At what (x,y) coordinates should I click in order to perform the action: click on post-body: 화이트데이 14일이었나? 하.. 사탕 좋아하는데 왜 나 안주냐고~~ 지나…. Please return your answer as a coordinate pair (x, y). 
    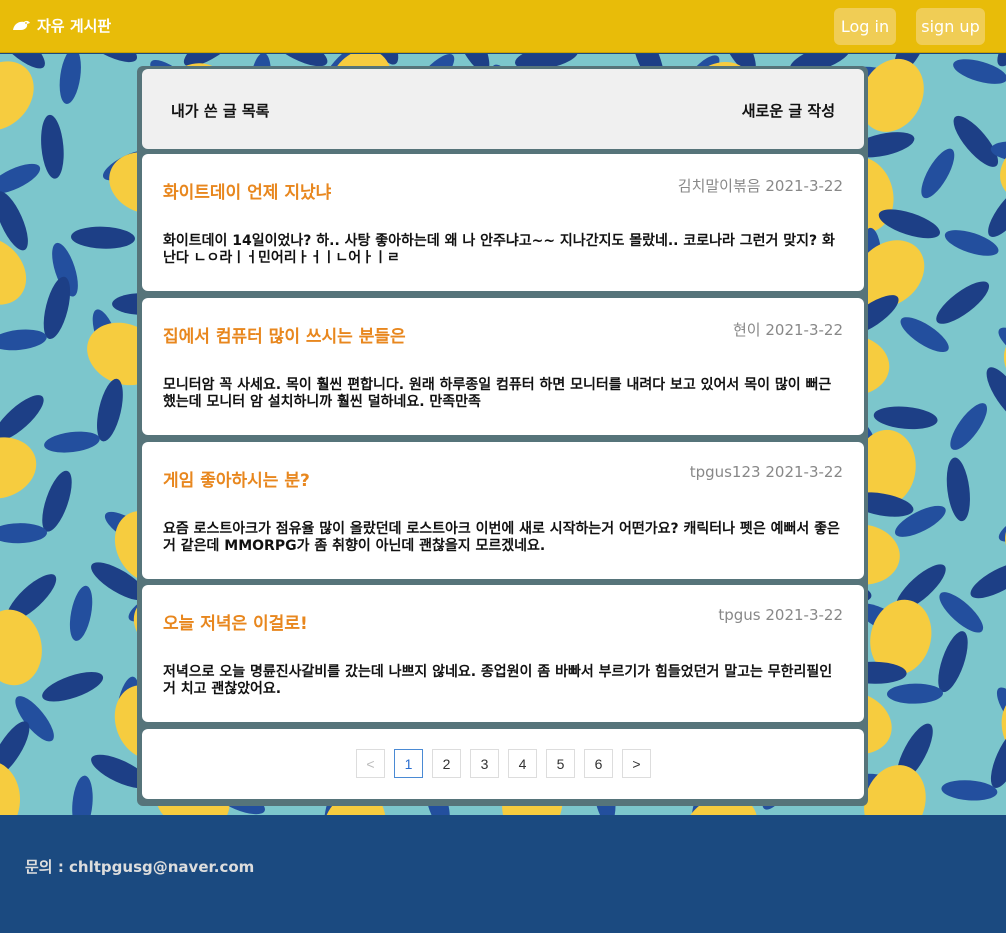
    Looking at the image, I should click on (499, 249).